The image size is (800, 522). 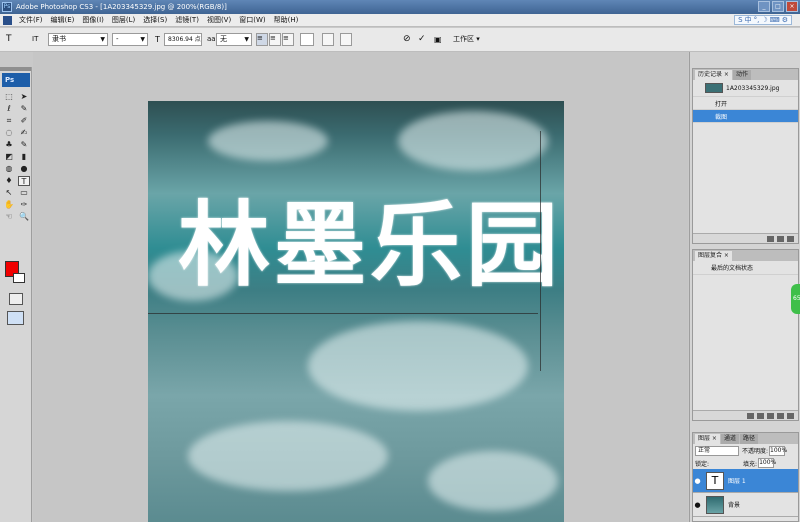 I want to click on tool-button-icon: ✐, so click(x=24, y=121).